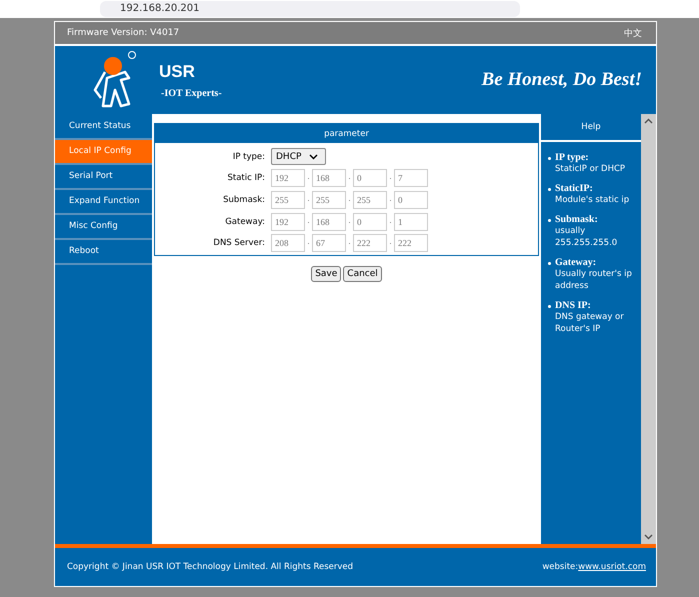 Image resolution: width=699 pixels, height=597 pixels. What do you see at coordinates (249, 157) in the screenshot?
I see `field-label: IP type:` at bounding box center [249, 157].